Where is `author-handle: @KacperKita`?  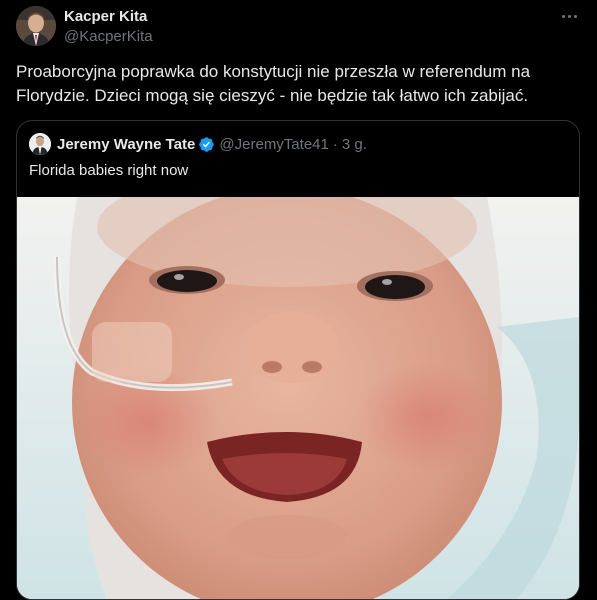 author-handle: @KacperKita is located at coordinates (108, 36).